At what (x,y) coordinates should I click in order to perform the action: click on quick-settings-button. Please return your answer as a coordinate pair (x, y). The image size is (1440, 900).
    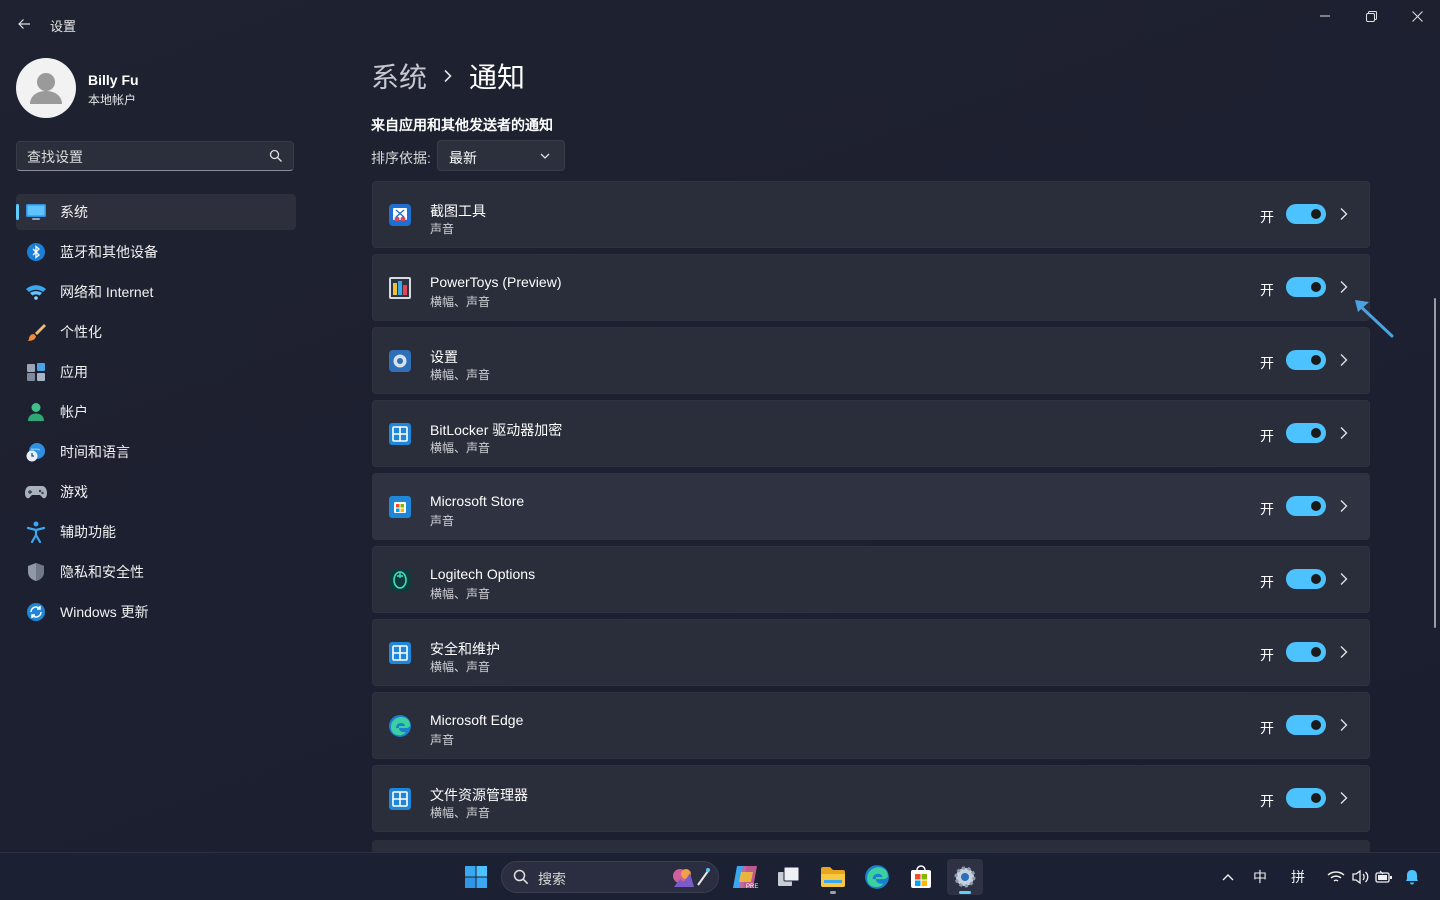
    Looking at the image, I should click on (1360, 877).